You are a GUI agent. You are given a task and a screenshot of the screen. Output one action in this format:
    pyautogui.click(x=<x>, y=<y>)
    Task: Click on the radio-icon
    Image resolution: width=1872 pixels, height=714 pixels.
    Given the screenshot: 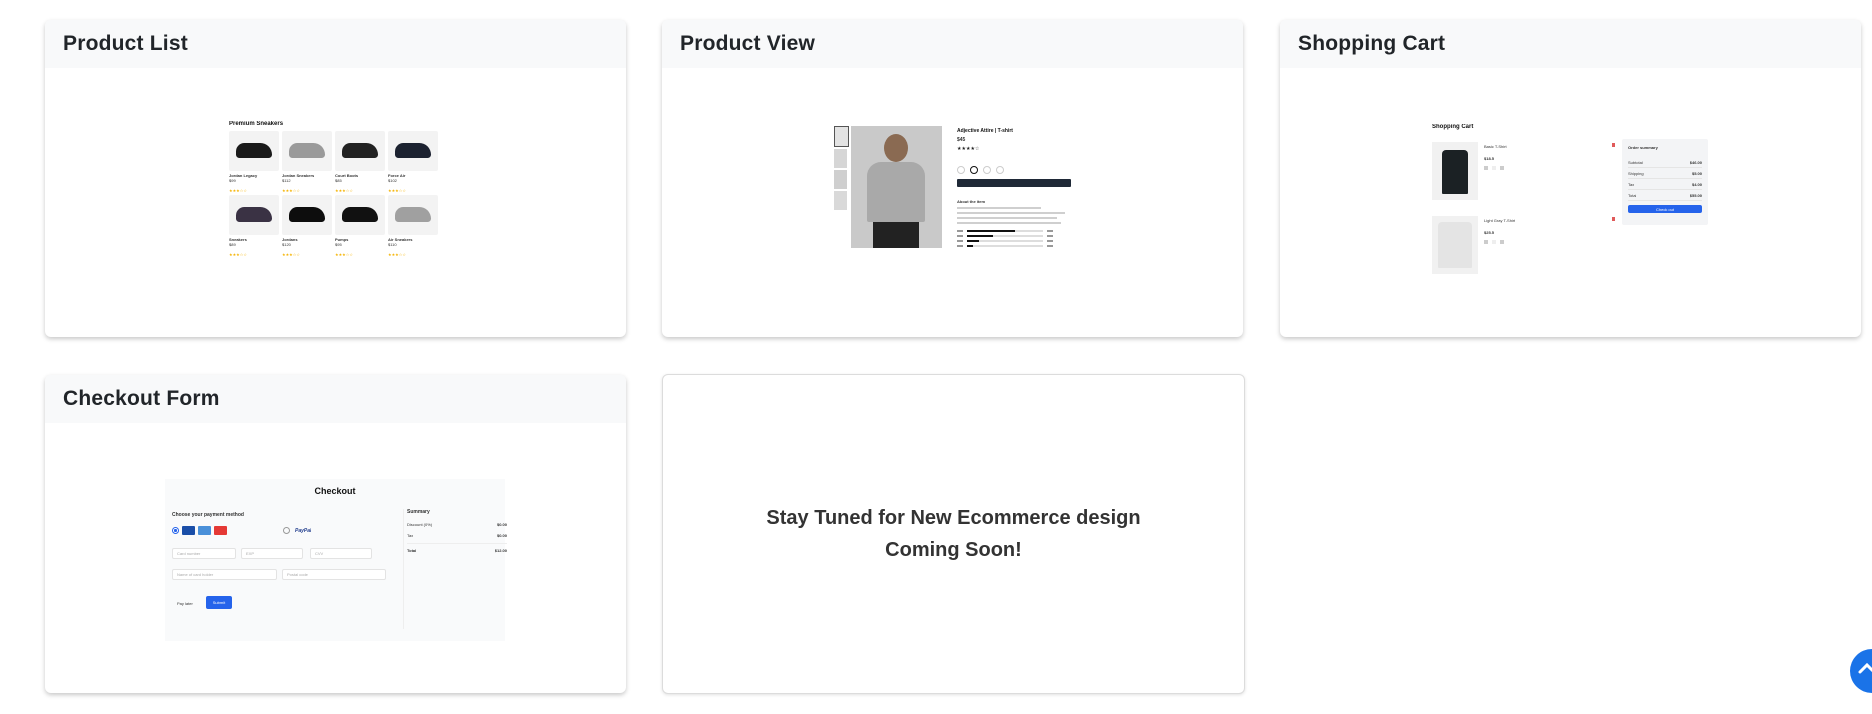 What is the action you would take?
    pyautogui.click(x=286, y=530)
    